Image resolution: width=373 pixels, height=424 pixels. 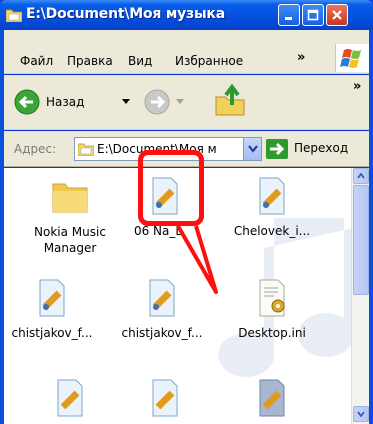 What do you see at coordinates (272, 298) in the screenshot?
I see `settings-file-icon` at bounding box center [272, 298].